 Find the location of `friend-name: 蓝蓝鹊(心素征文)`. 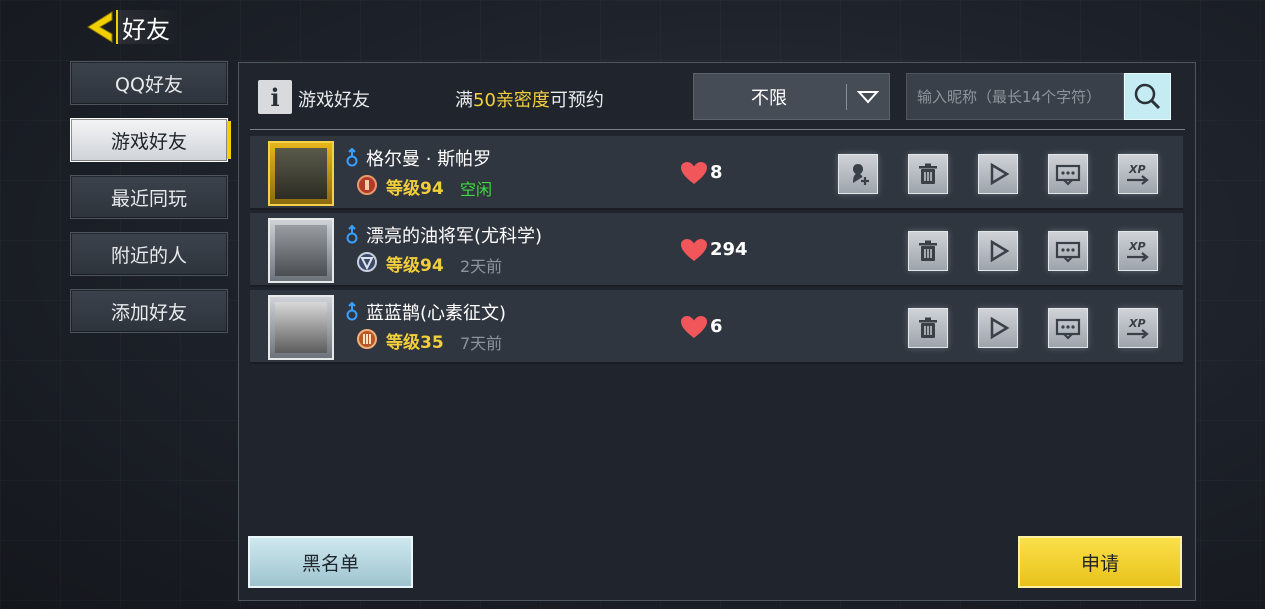

friend-name: 蓝蓝鹊(心素征文) is located at coordinates (436, 313).